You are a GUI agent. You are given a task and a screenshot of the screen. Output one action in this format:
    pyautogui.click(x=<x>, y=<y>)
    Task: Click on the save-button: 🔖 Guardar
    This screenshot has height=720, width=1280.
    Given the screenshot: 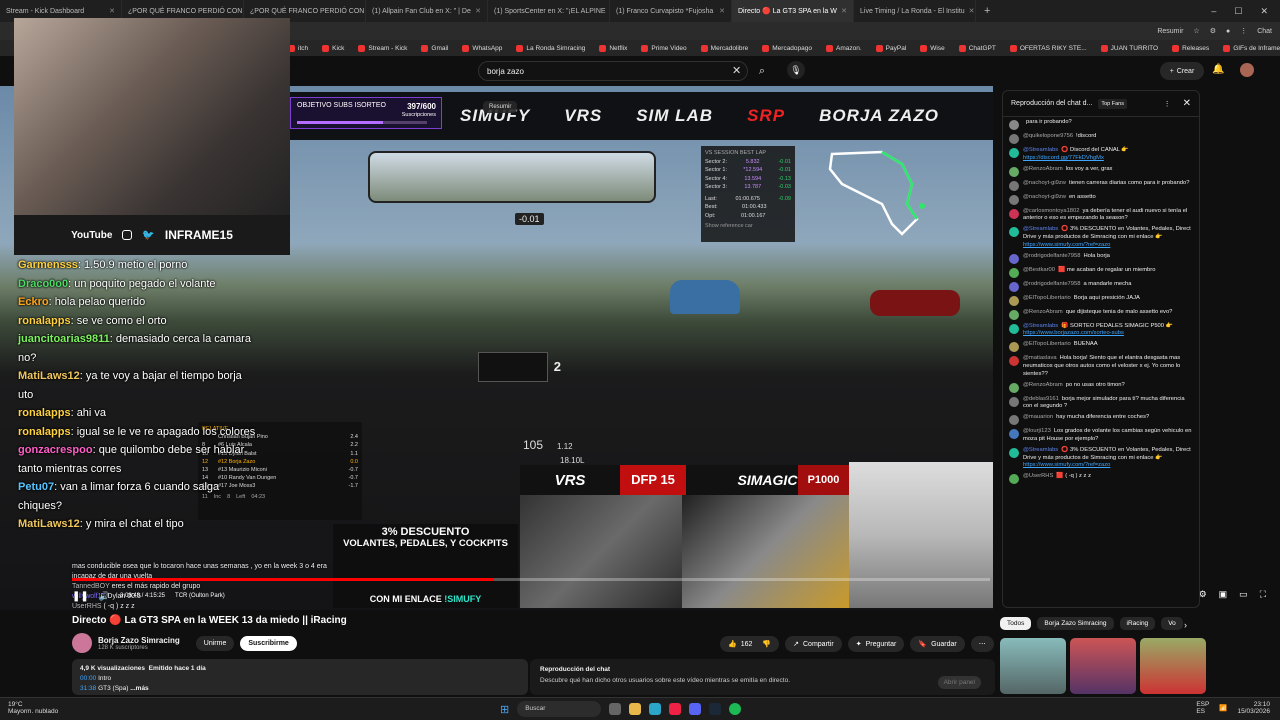 What is the action you would take?
    pyautogui.click(x=937, y=644)
    